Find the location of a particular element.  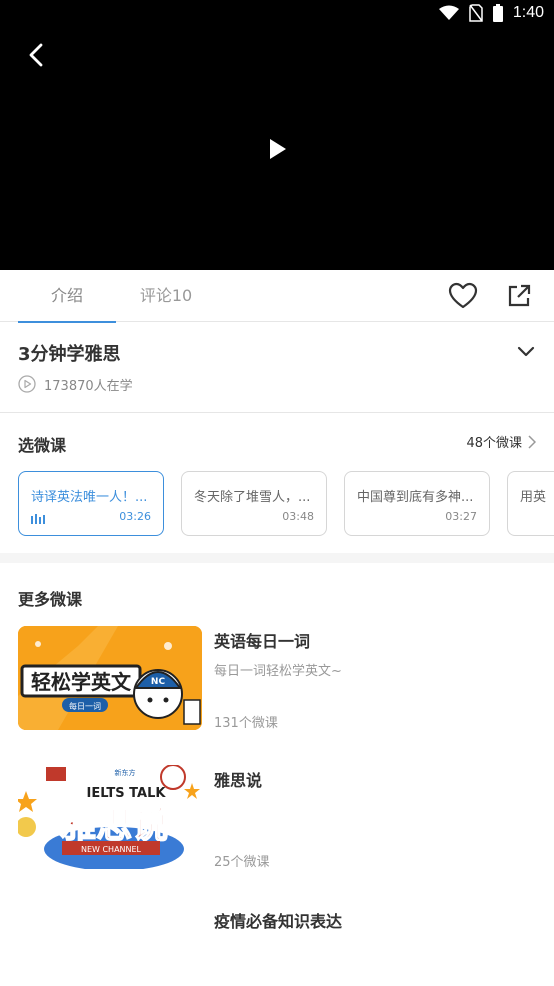

course-item-count: 25个微课 is located at coordinates (242, 862).